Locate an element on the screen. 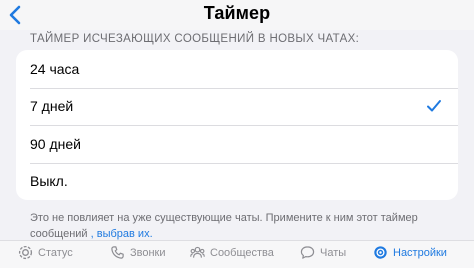 Image resolution: width=474 pixels, height=268 pixels. tab-communities: Сообщества is located at coordinates (232, 252).